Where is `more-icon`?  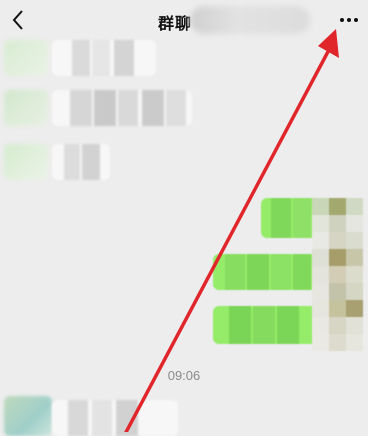 more-icon is located at coordinates (342, 20).